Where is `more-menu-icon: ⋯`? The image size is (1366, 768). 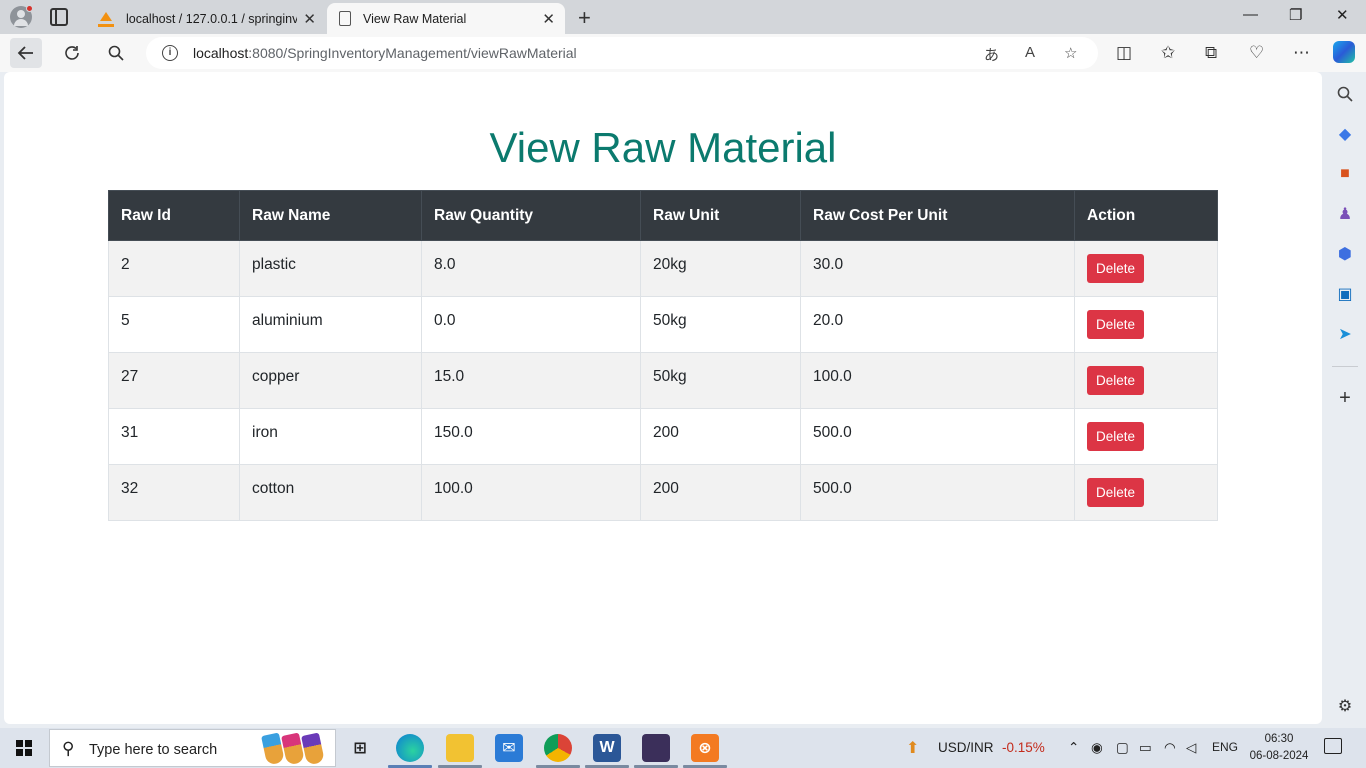
more-menu-icon: ⋯ is located at coordinates (1301, 53).